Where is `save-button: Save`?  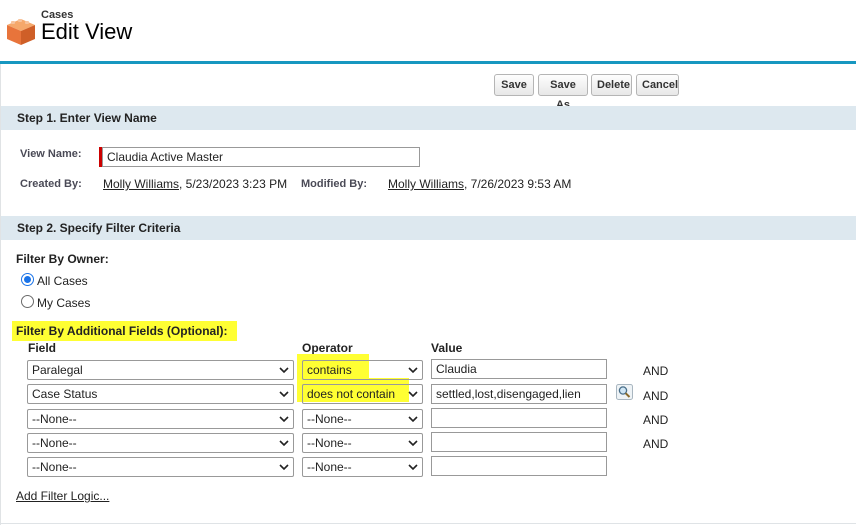
save-button: Save is located at coordinates (514, 85).